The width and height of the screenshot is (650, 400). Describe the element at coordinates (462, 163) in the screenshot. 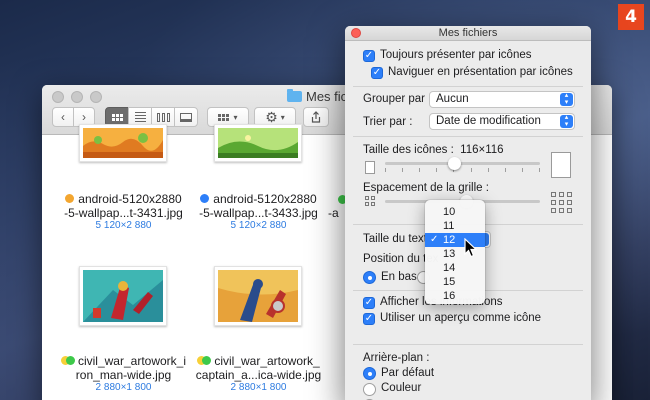

I see `icon-size-slider-track` at that location.